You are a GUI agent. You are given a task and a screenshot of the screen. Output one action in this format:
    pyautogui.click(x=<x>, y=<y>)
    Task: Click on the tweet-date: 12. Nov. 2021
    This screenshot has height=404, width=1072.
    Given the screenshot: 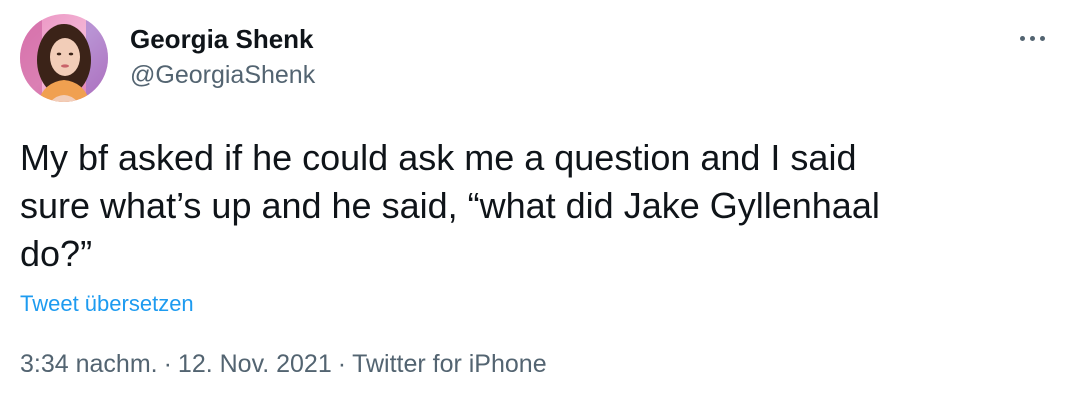 What is the action you would take?
    pyautogui.click(x=255, y=364)
    